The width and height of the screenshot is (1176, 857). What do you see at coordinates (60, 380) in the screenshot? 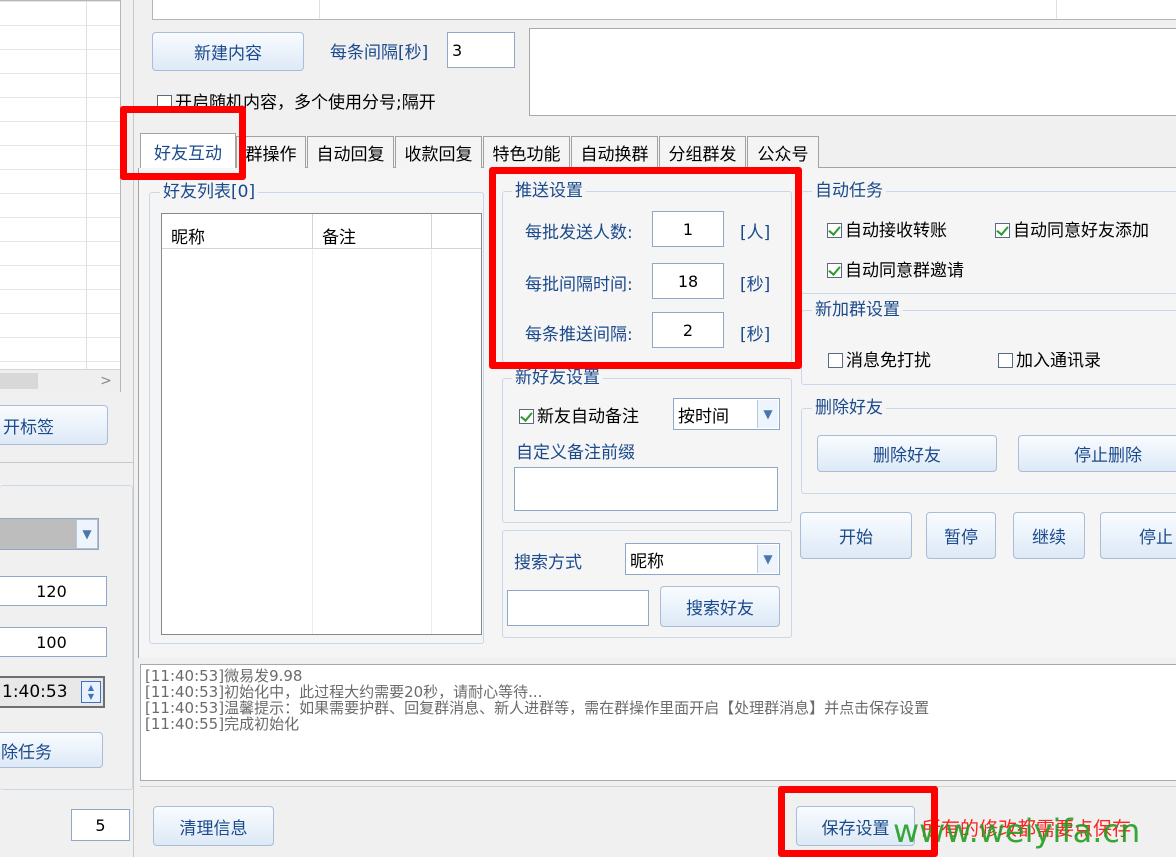
I see `horizontal-scrollbar: >` at bounding box center [60, 380].